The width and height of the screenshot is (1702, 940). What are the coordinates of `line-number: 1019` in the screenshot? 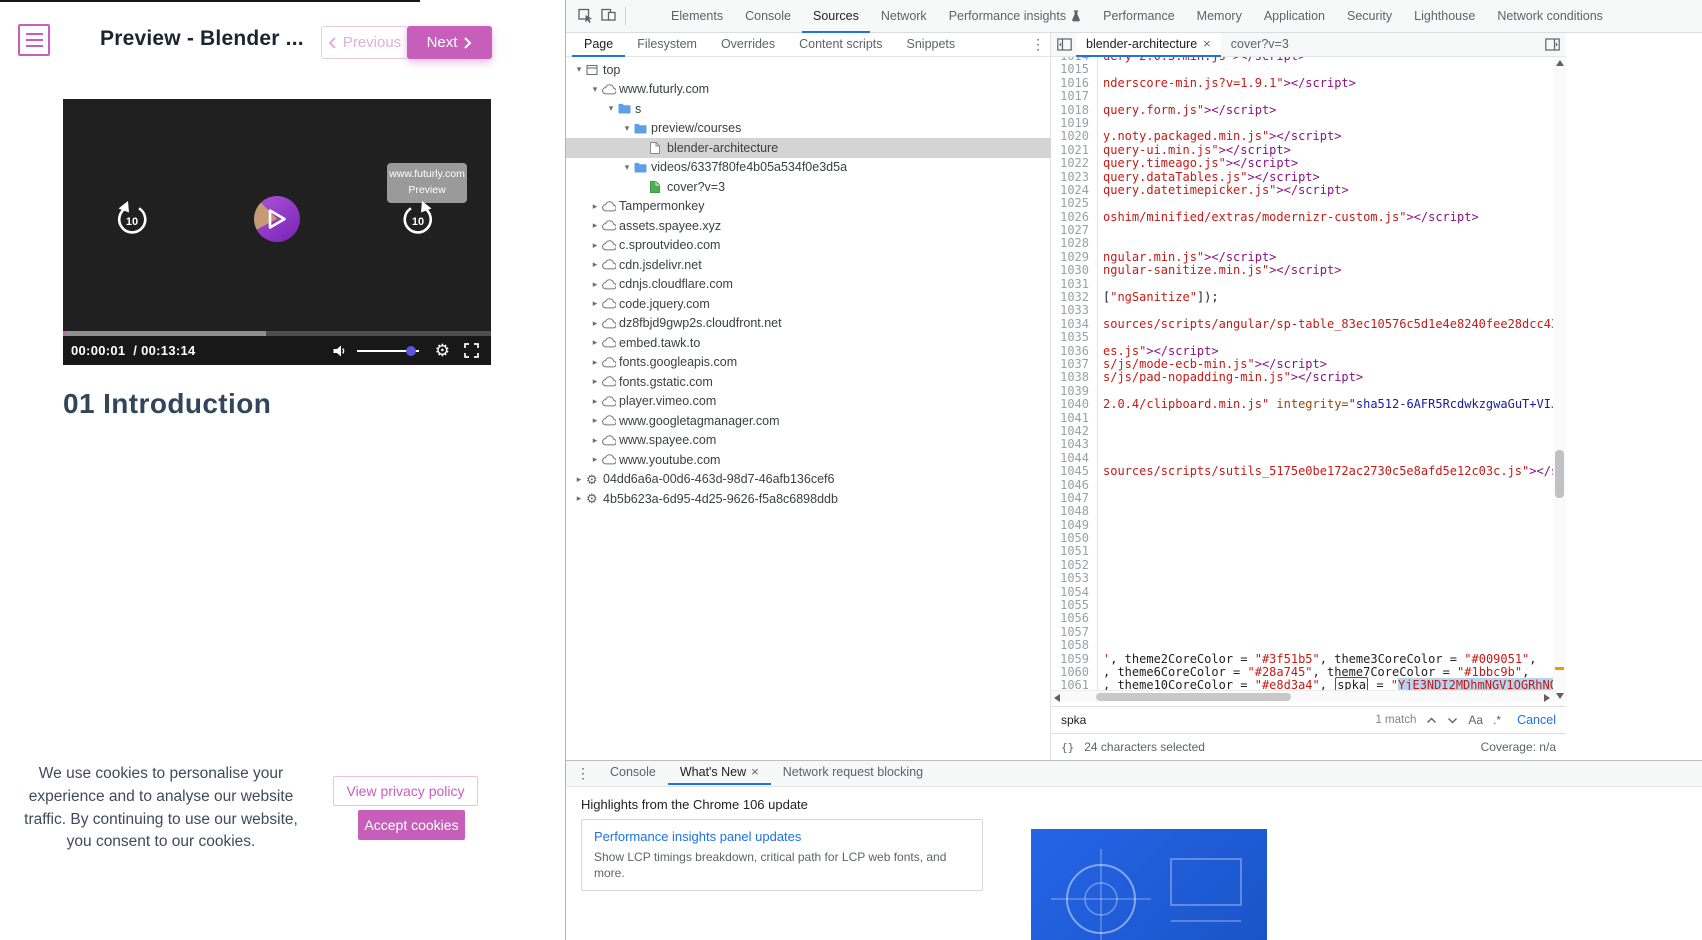 It's located at (1074, 123).